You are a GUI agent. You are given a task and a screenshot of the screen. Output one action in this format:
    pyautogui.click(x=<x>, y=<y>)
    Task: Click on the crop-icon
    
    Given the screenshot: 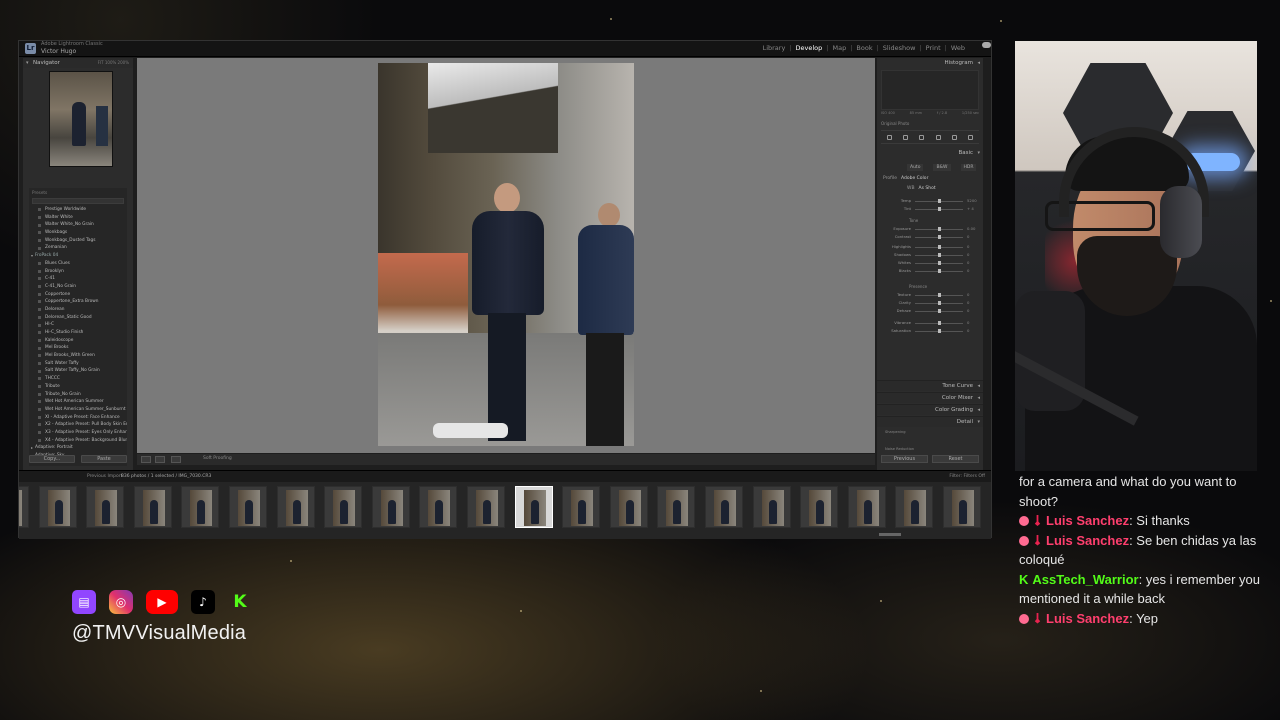 What is the action you would take?
    pyautogui.click(x=905, y=137)
    